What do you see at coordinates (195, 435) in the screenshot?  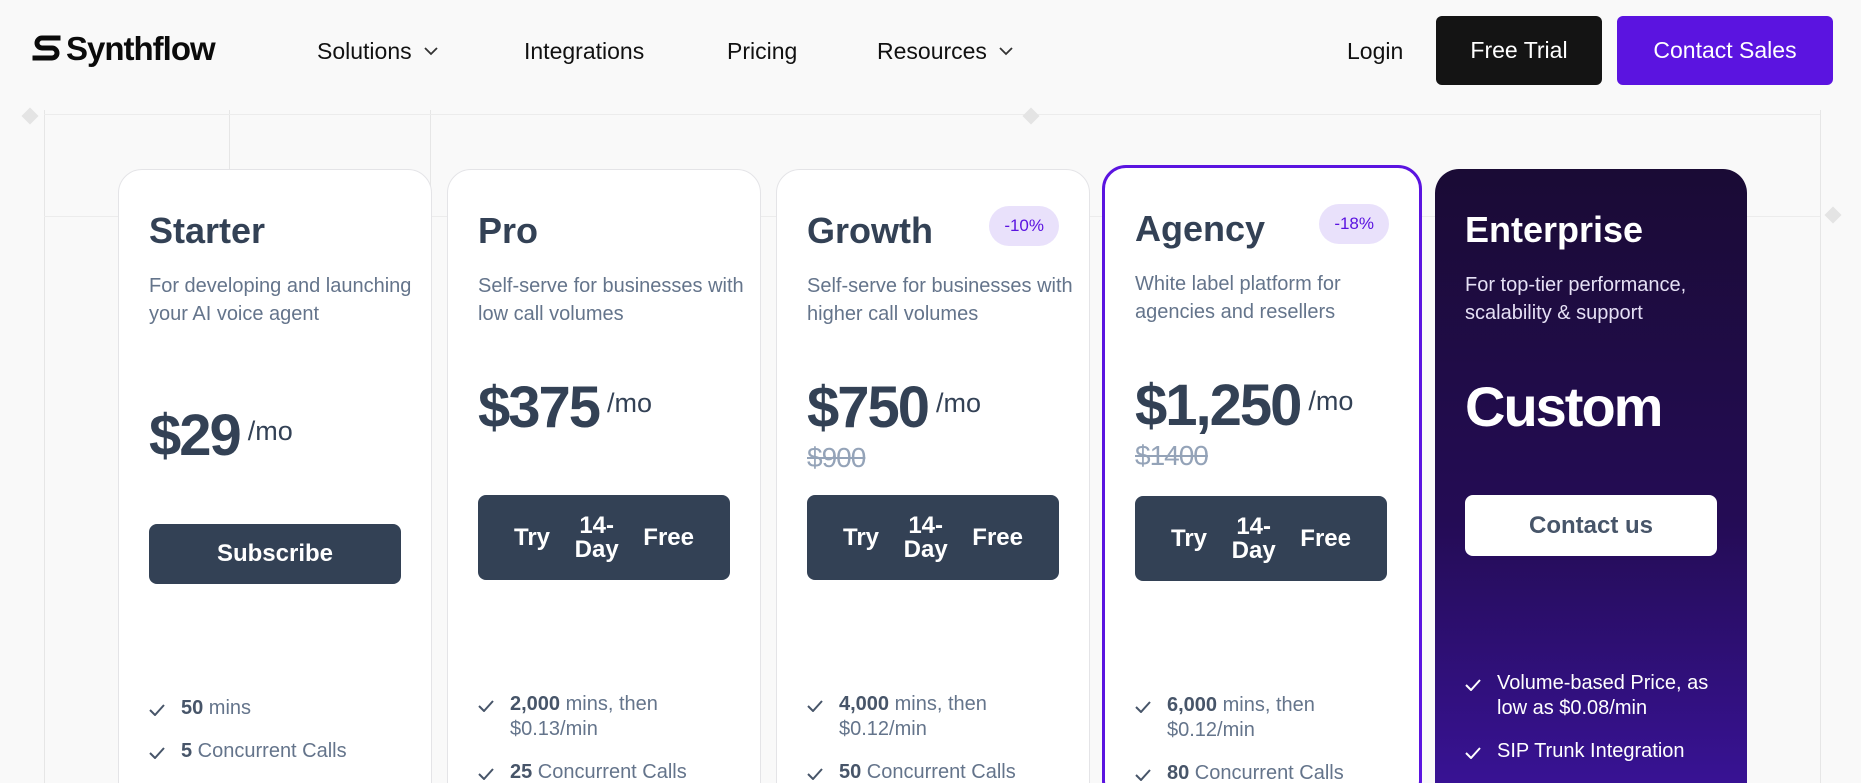 I see `price-amount: $29` at bounding box center [195, 435].